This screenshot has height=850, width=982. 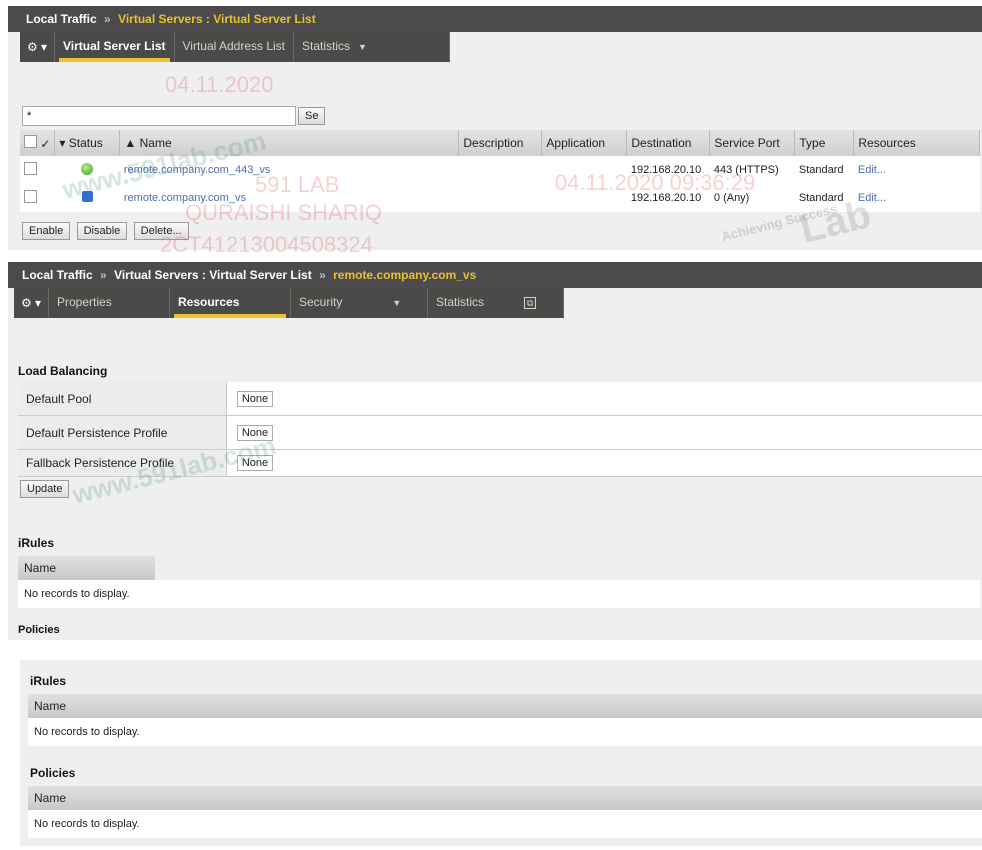 I want to click on breadcrumb-mid: Virtual Servers : Virtual Server List, so click(x=213, y=275).